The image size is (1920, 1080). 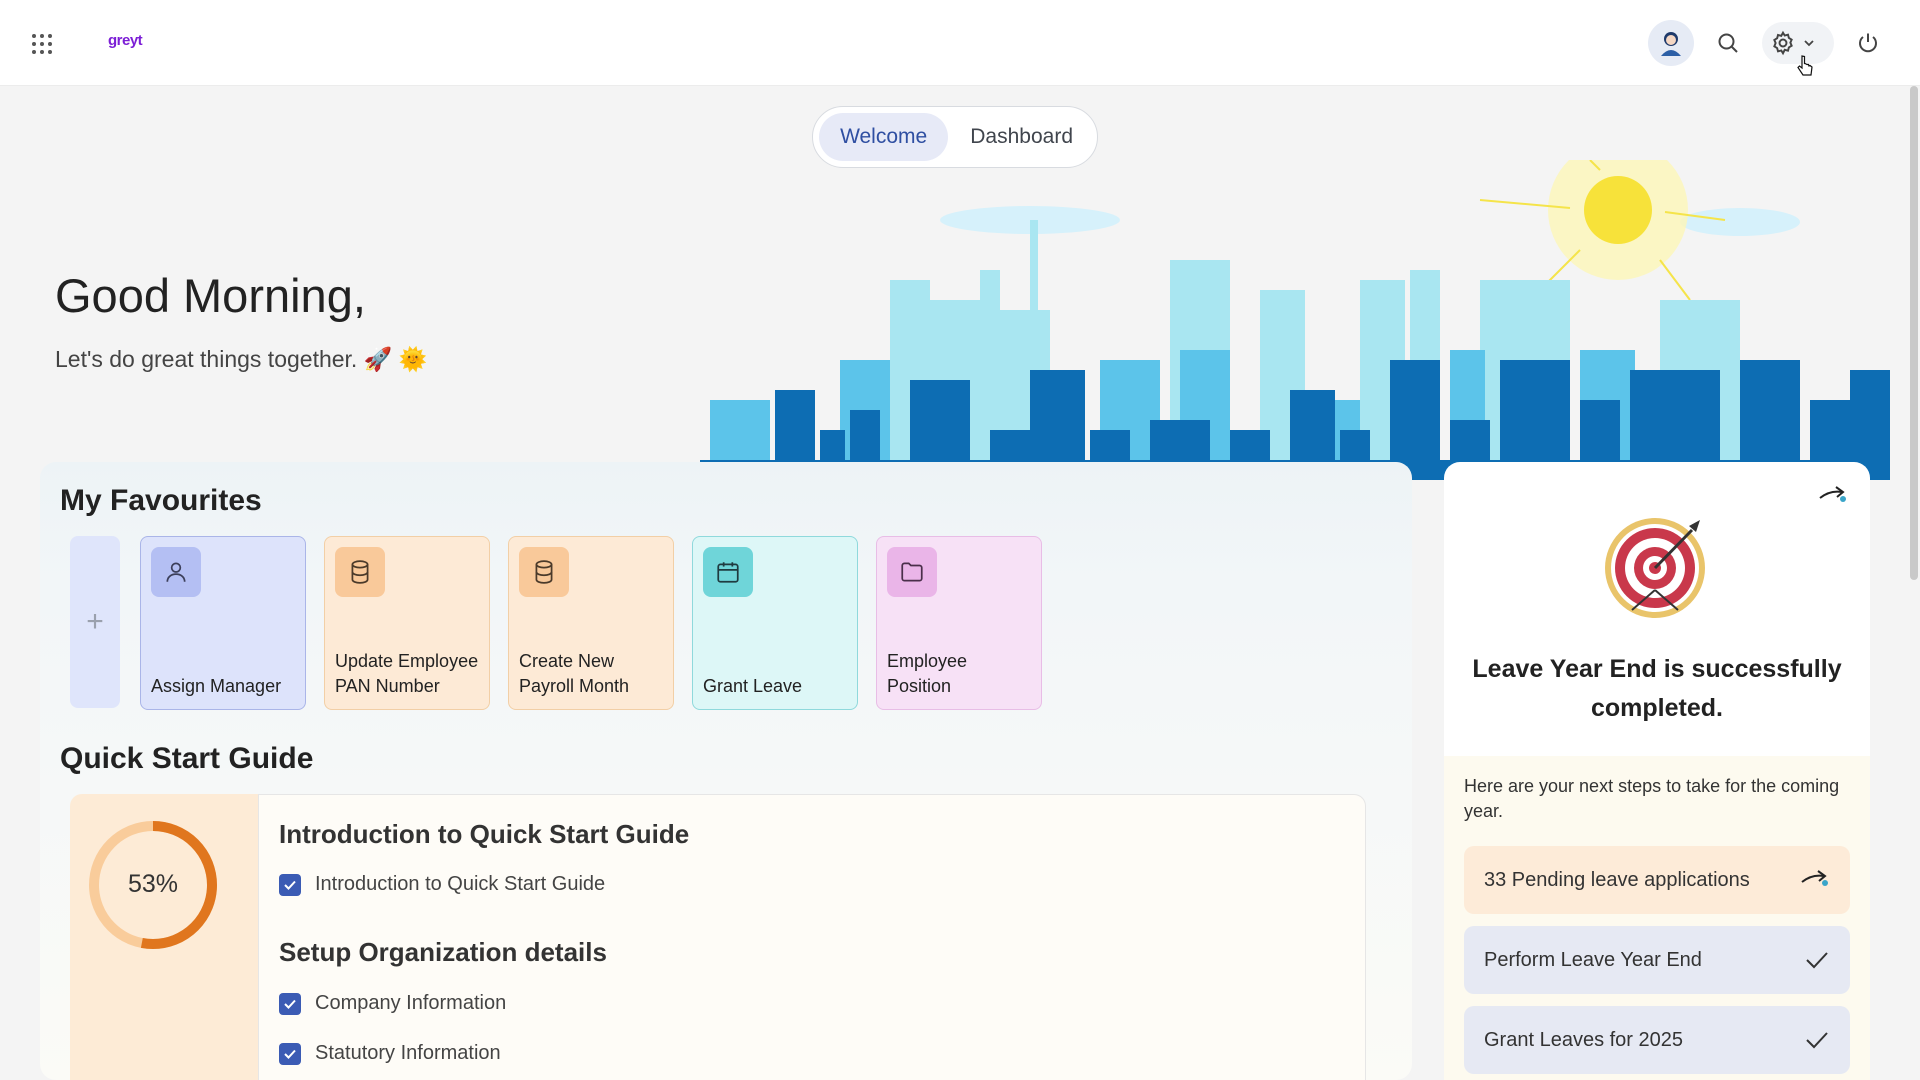 I want to click on view-toggle: Welcome Dashboard, so click(x=955, y=137).